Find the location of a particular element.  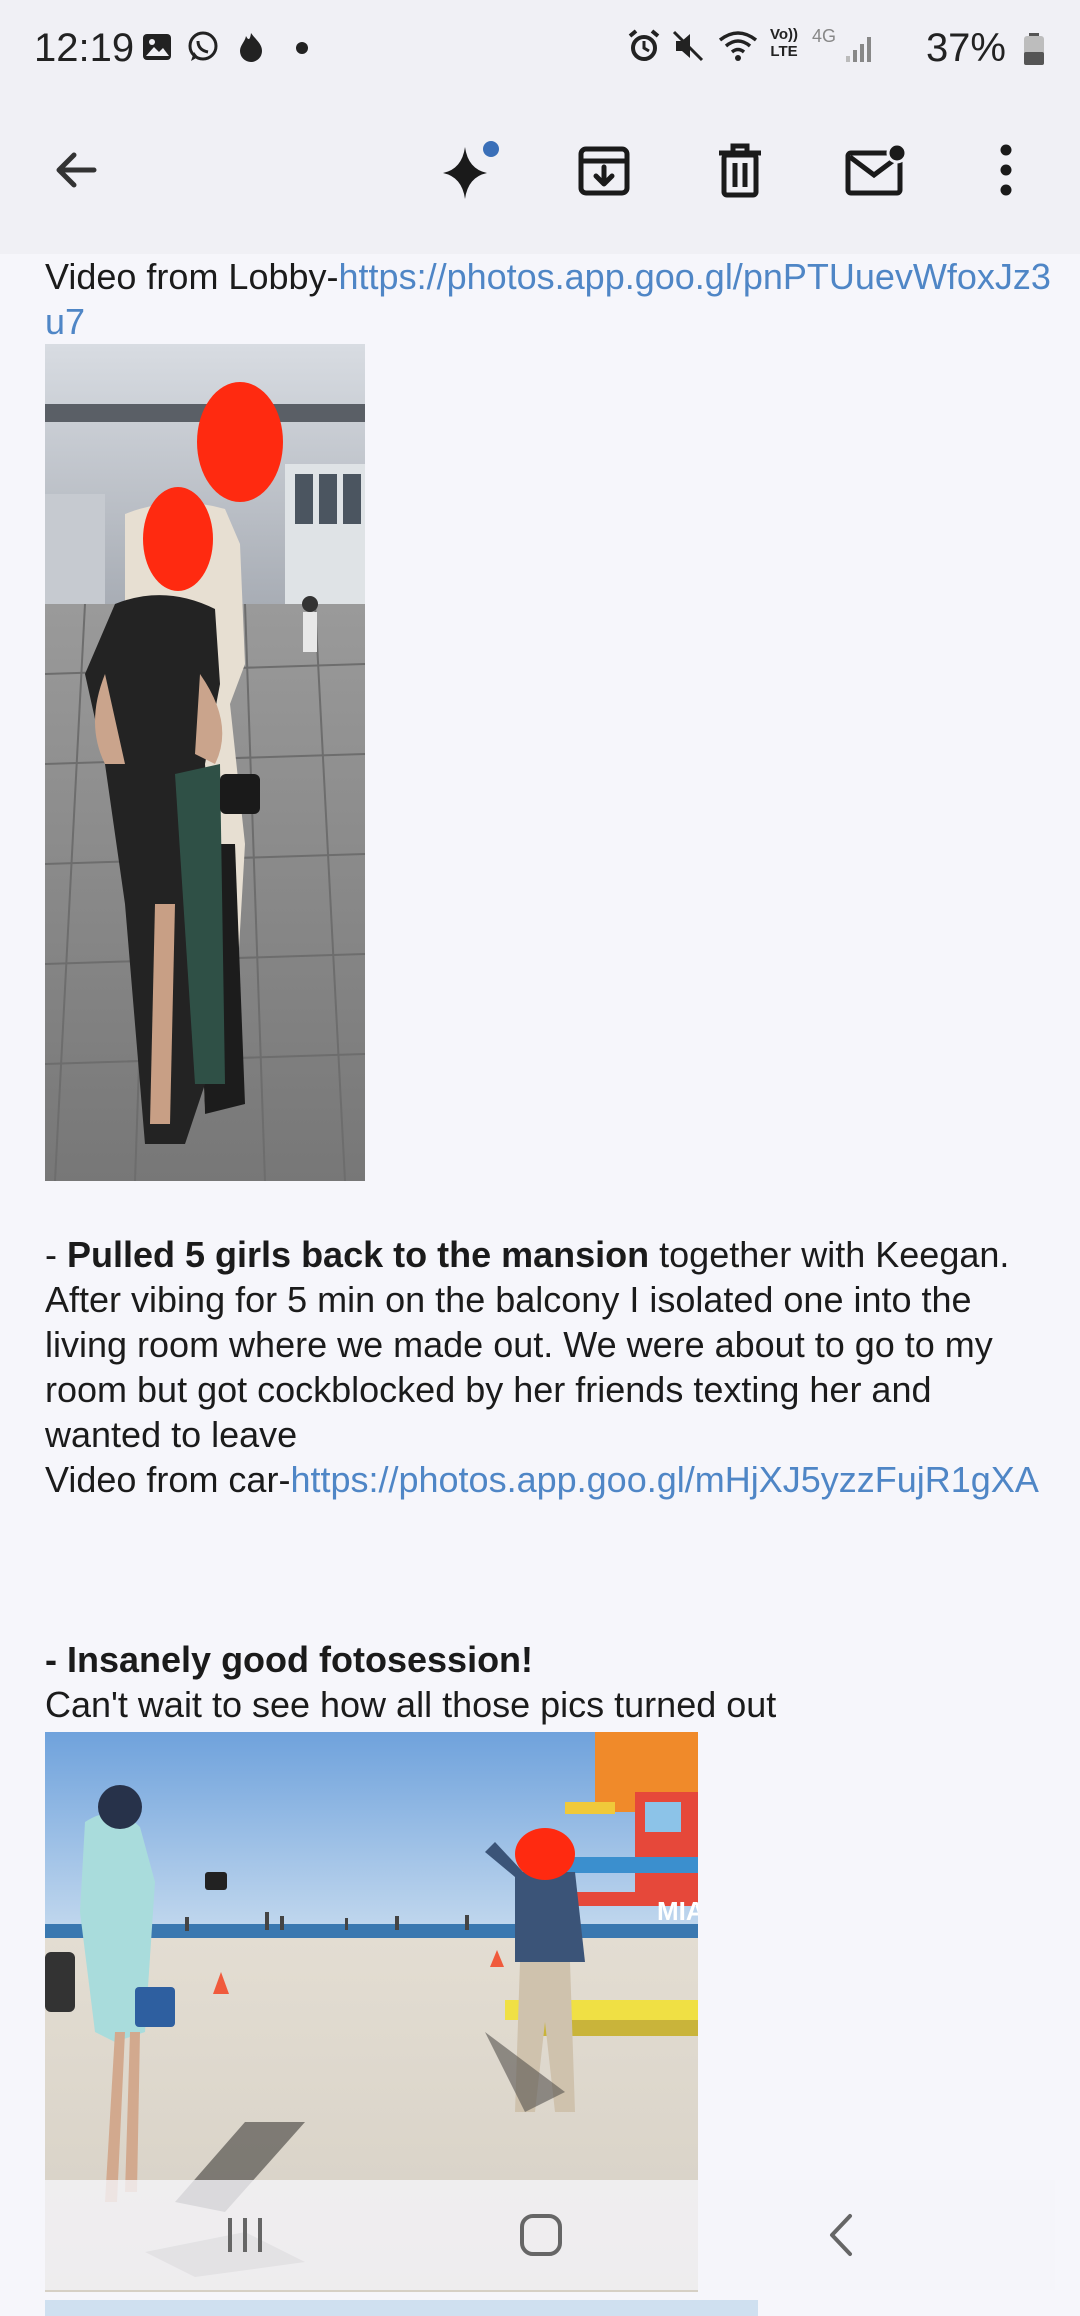

arrow-left-icon is located at coordinates (76, 170).